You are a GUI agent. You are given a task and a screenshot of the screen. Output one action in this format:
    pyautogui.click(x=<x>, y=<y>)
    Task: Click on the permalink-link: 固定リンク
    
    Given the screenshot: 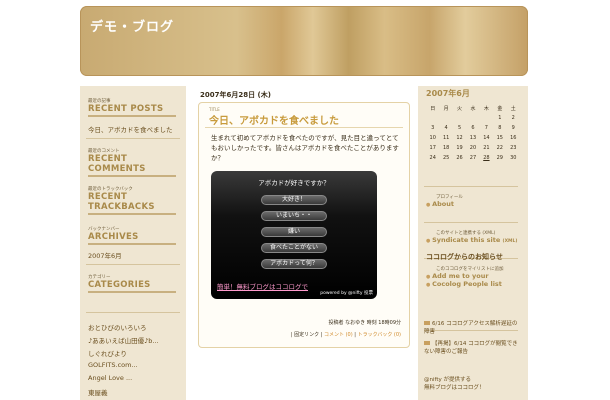 What is the action you would take?
    pyautogui.click(x=306, y=335)
    